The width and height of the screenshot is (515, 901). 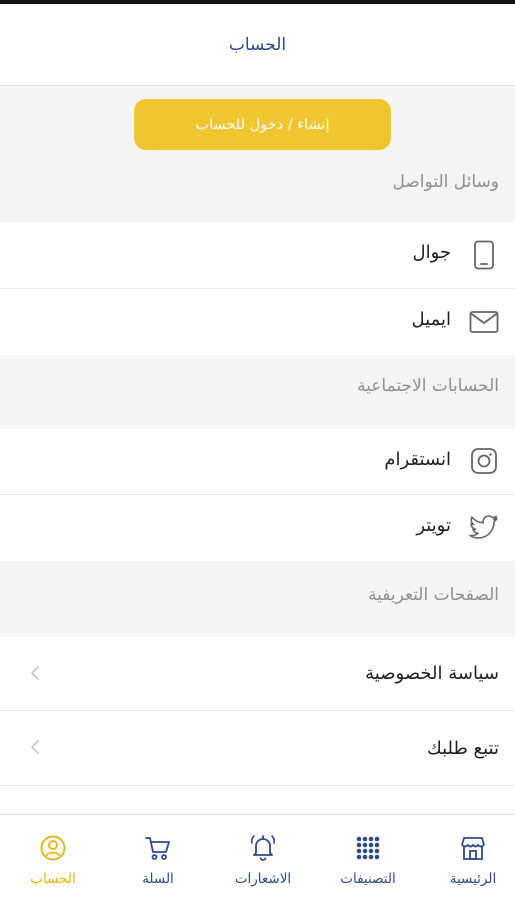 What do you see at coordinates (158, 879) in the screenshot?
I see `nav-label-cart: السلة` at bounding box center [158, 879].